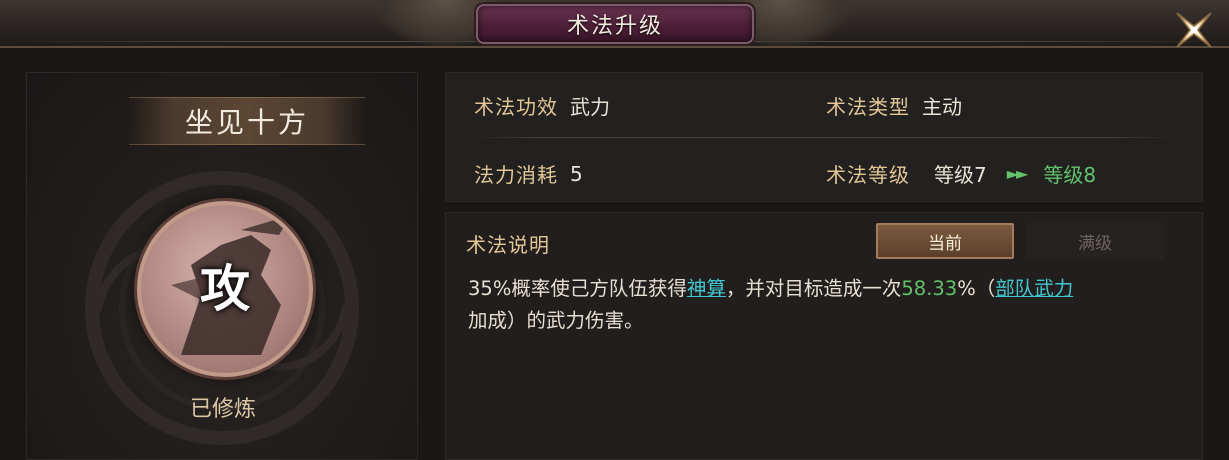 The image size is (1229, 460). Describe the element at coordinates (1034, 288) in the screenshot. I see `keyword-link-troop-force: 部队武力` at that location.